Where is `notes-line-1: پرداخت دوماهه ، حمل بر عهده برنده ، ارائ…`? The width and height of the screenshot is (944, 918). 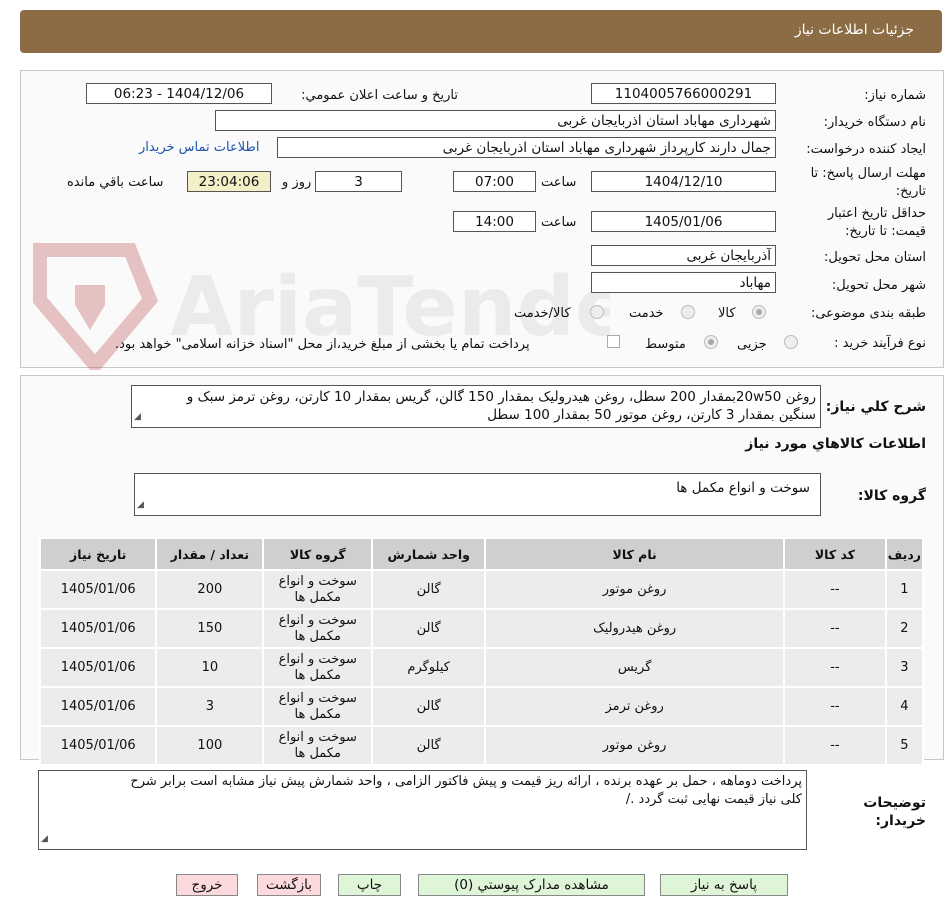 notes-line-1: پرداخت دوماهه ، حمل بر عهده برنده ، ارائ… is located at coordinates (466, 781).